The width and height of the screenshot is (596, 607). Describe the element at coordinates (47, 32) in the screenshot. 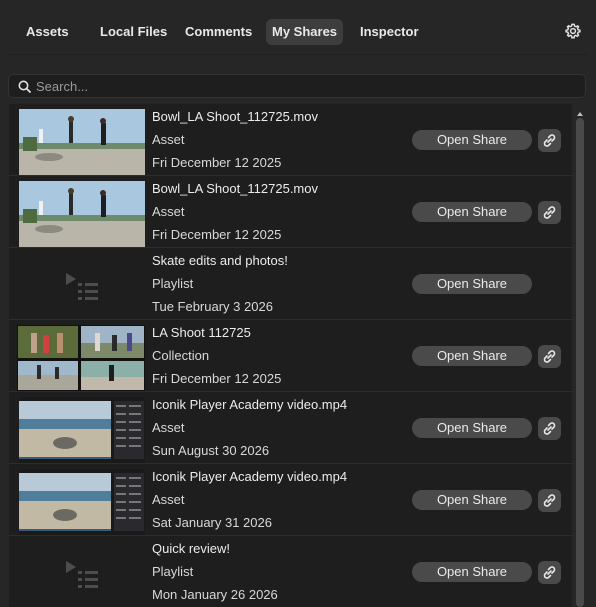

I see `tab-assets: Assets` at that location.